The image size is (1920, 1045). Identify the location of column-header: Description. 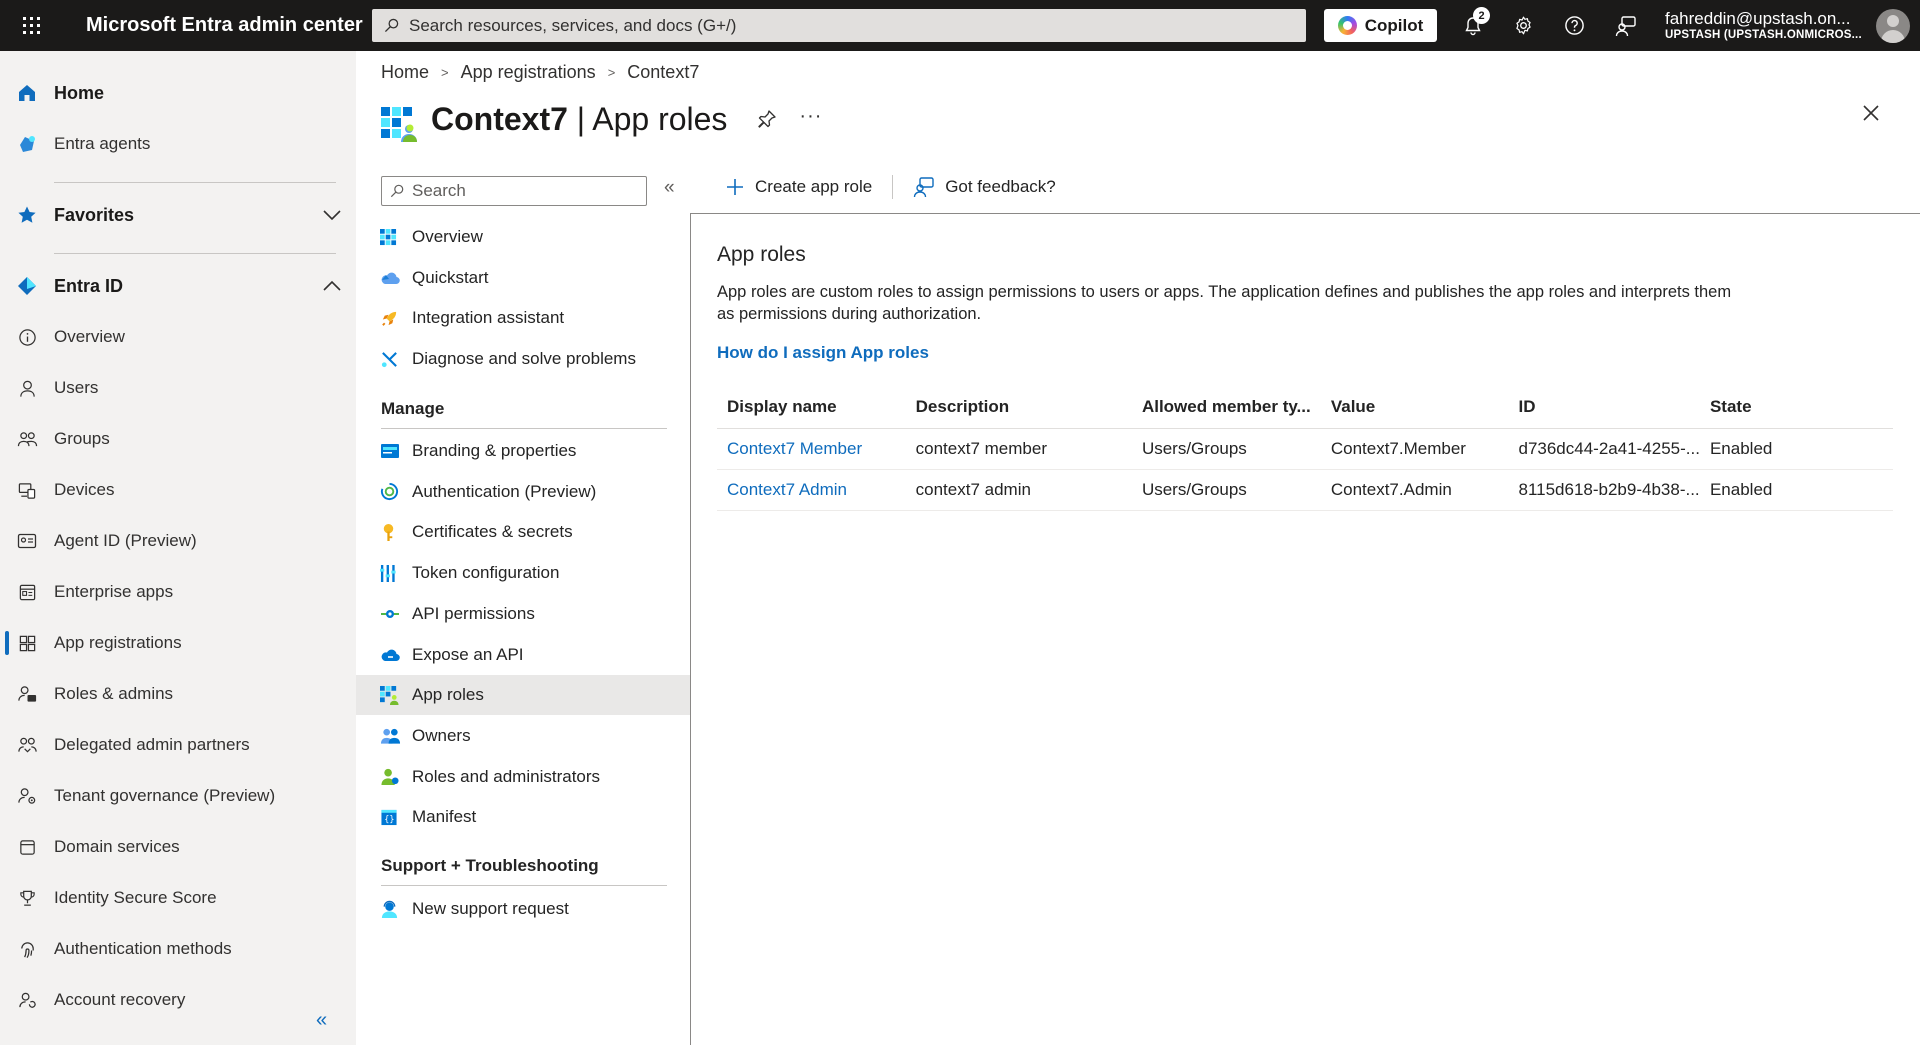
(1018, 407).